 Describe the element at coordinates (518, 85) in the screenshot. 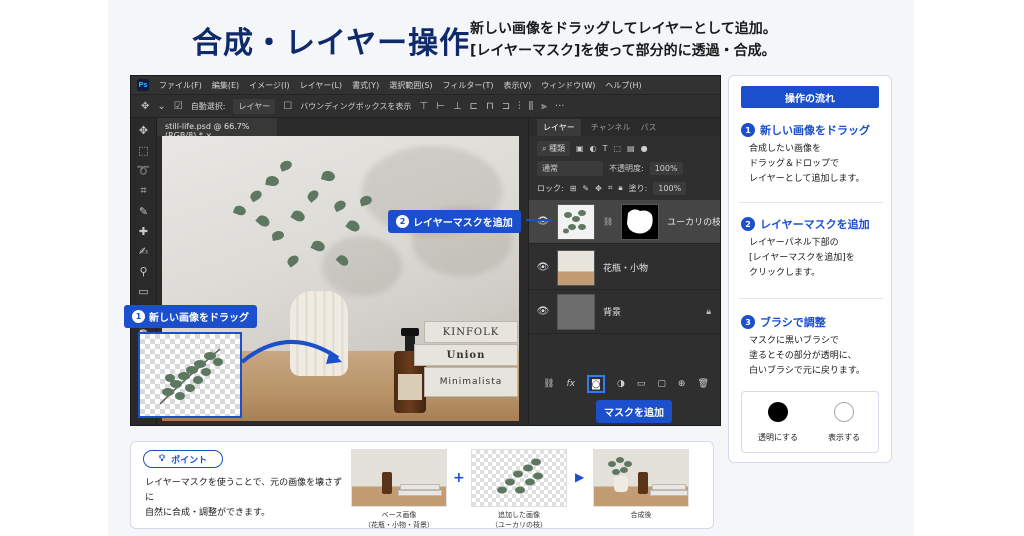

I see `menu-view: 表示(V)` at that location.